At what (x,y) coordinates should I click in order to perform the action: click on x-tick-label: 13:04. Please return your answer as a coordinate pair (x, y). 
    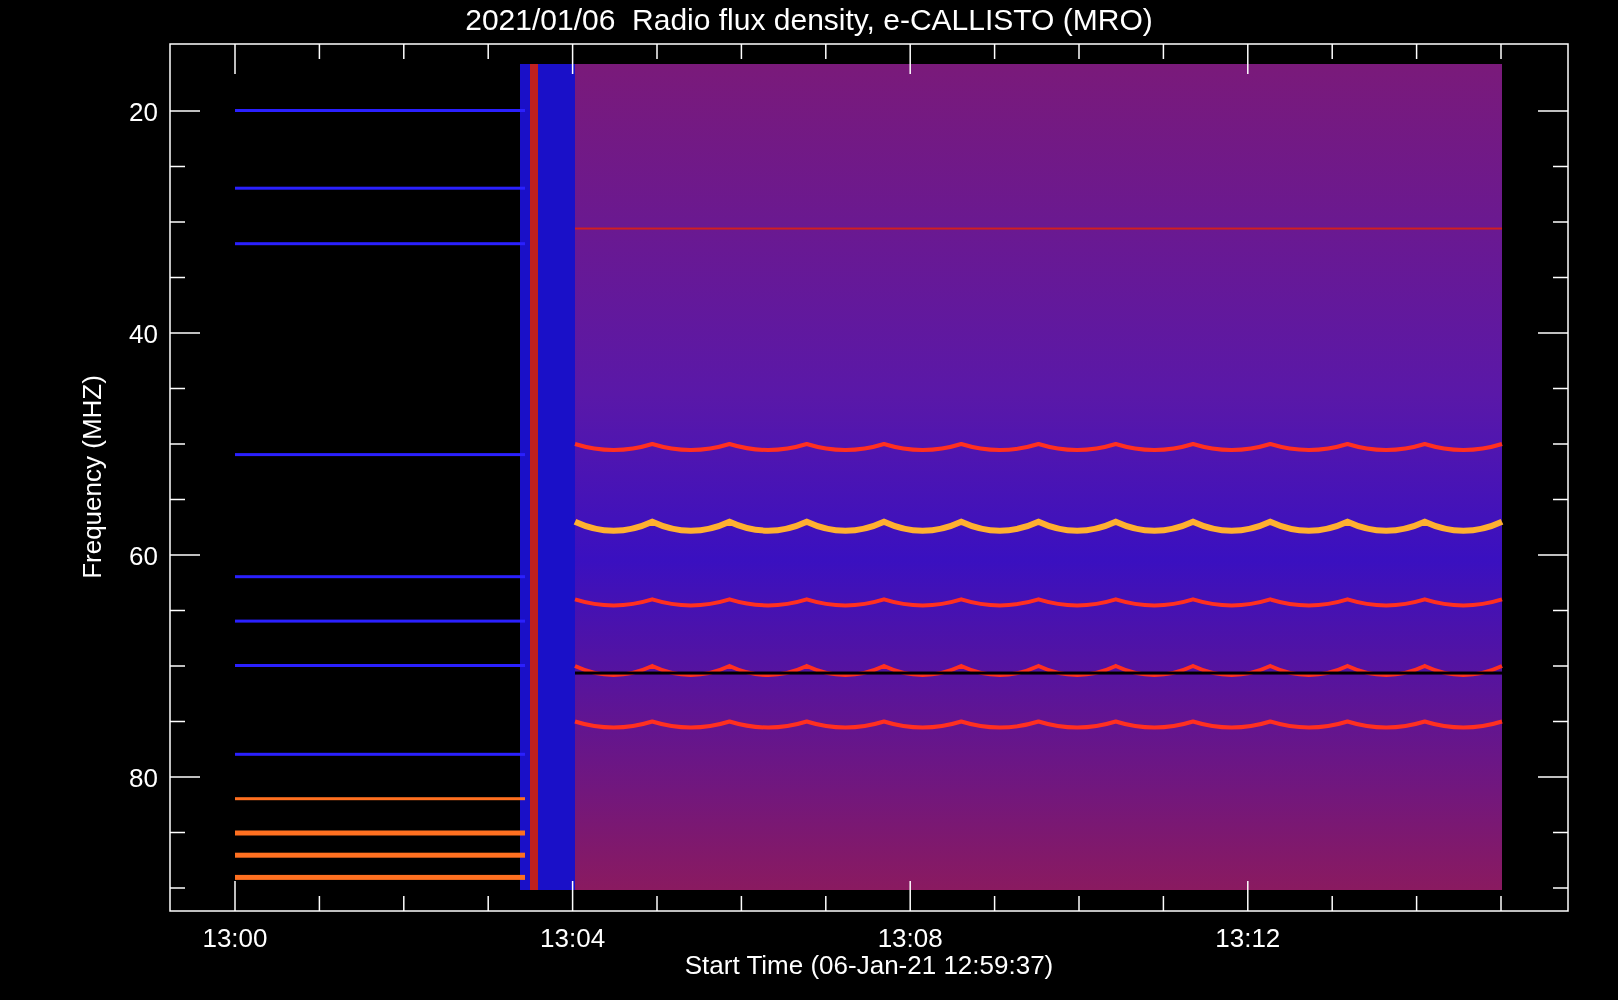
    Looking at the image, I should click on (573, 938).